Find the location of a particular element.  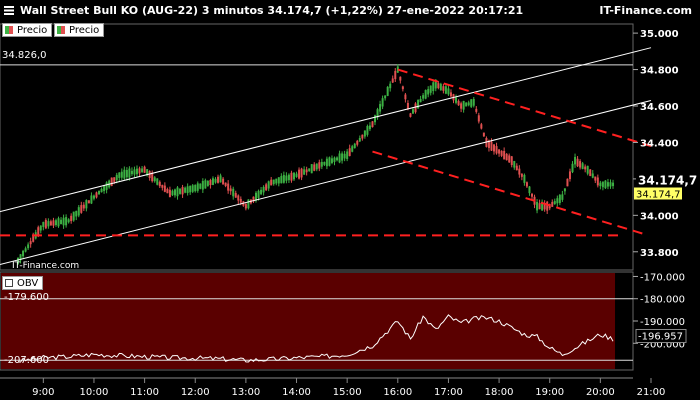

x-tick-label: 16:00 is located at coordinates (397, 392).